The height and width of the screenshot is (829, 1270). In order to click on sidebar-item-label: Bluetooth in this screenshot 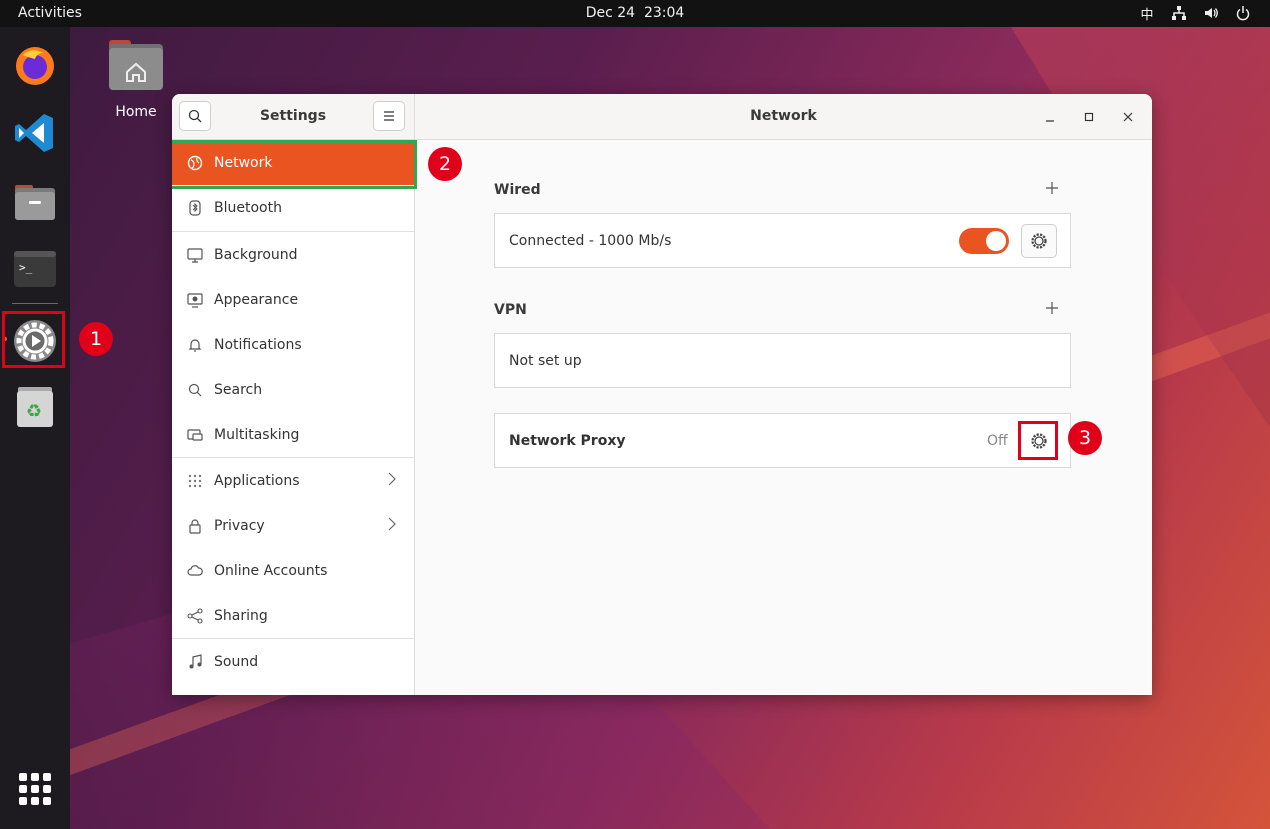, I will do `click(248, 207)`.